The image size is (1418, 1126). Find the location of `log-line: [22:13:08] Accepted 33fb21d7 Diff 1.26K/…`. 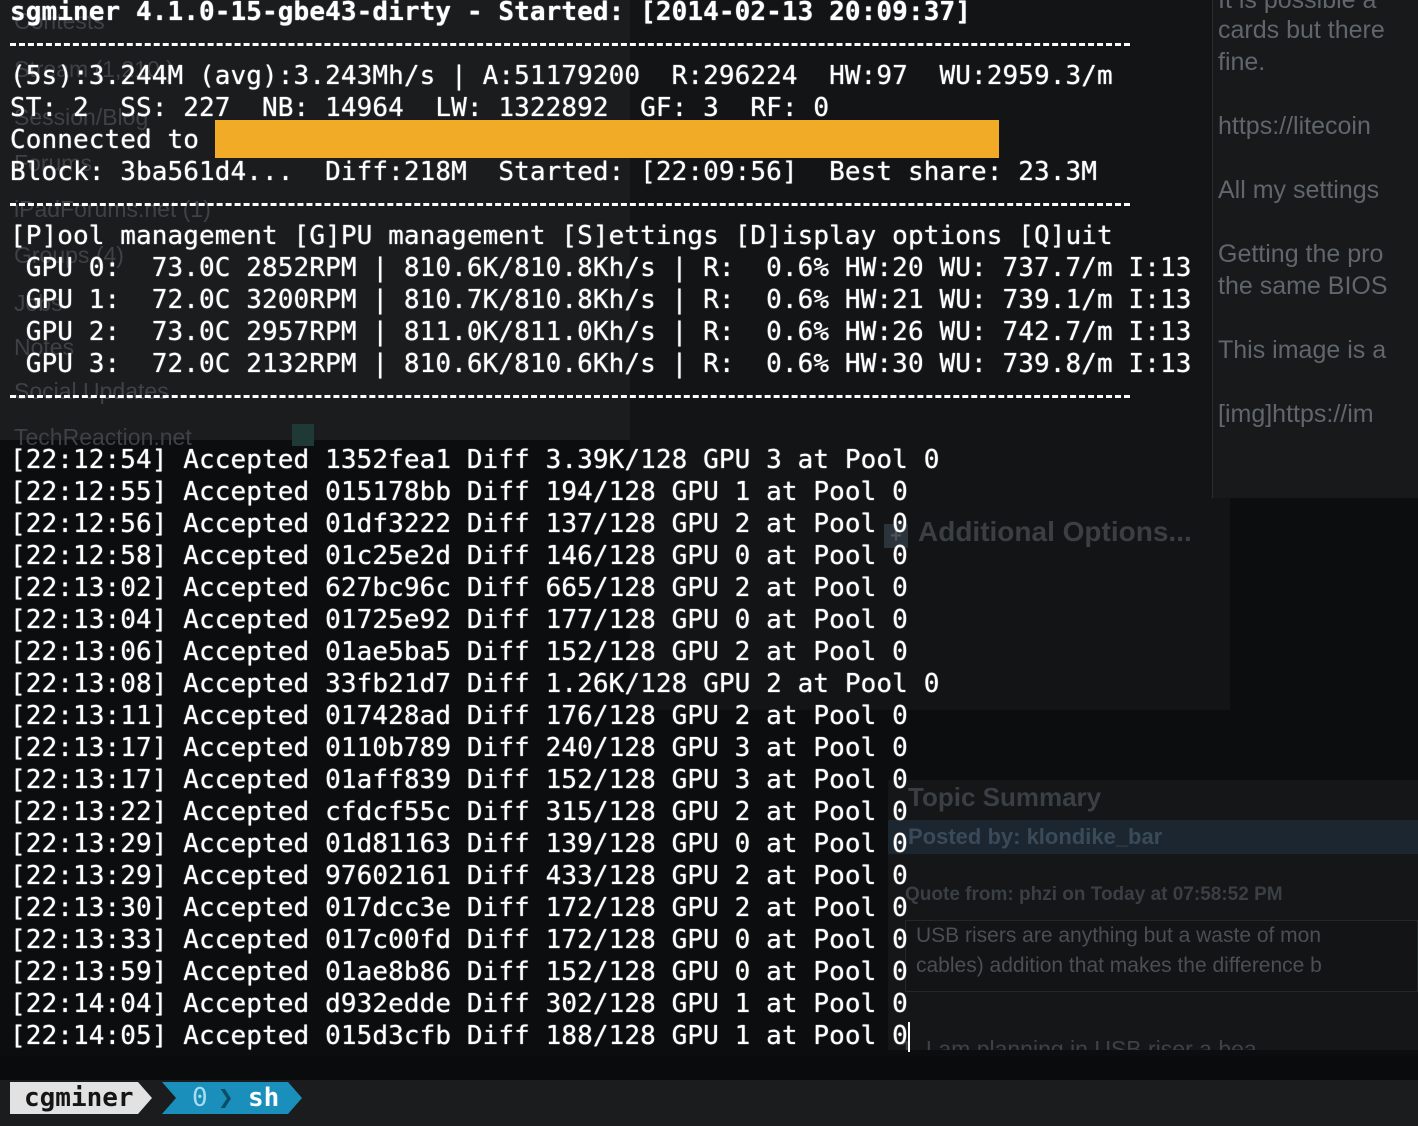

log-line: [22:13:08] Accepted 33fb21d7 Diff 1.26K/… is located at coordinates (475, 684).